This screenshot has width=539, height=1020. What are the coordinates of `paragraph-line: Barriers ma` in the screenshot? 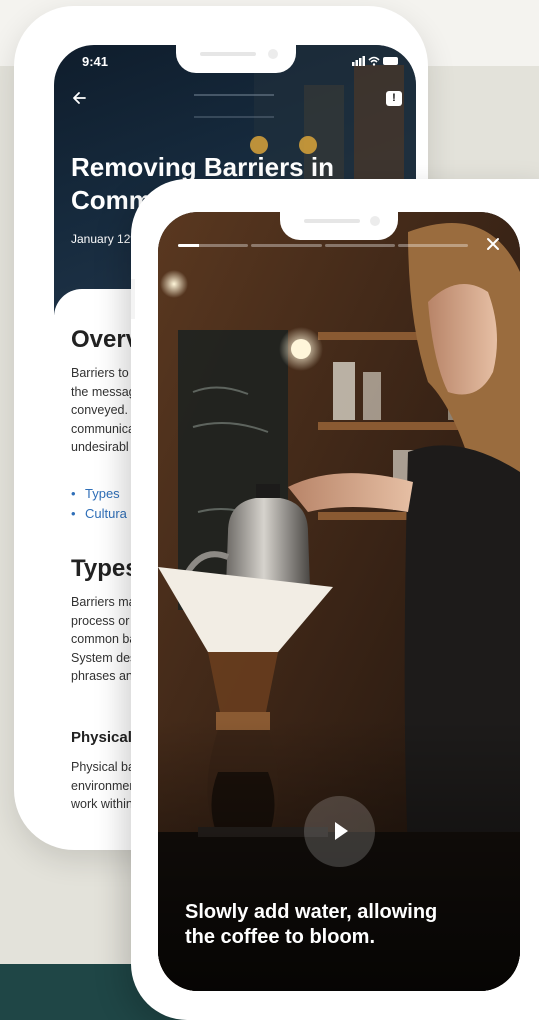 It's located at (103, 602).